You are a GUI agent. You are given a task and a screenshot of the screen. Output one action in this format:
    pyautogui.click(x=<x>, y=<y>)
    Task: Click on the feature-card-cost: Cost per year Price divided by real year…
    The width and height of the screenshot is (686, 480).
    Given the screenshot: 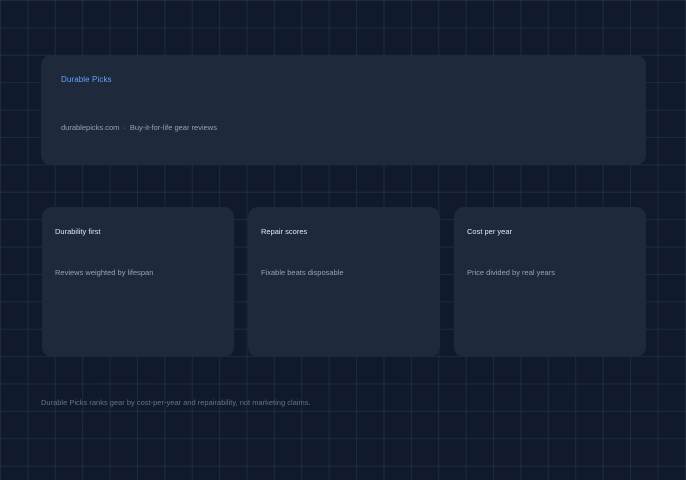 What is the action you would take?
    pyautogui.click(x=550, y=282)
    